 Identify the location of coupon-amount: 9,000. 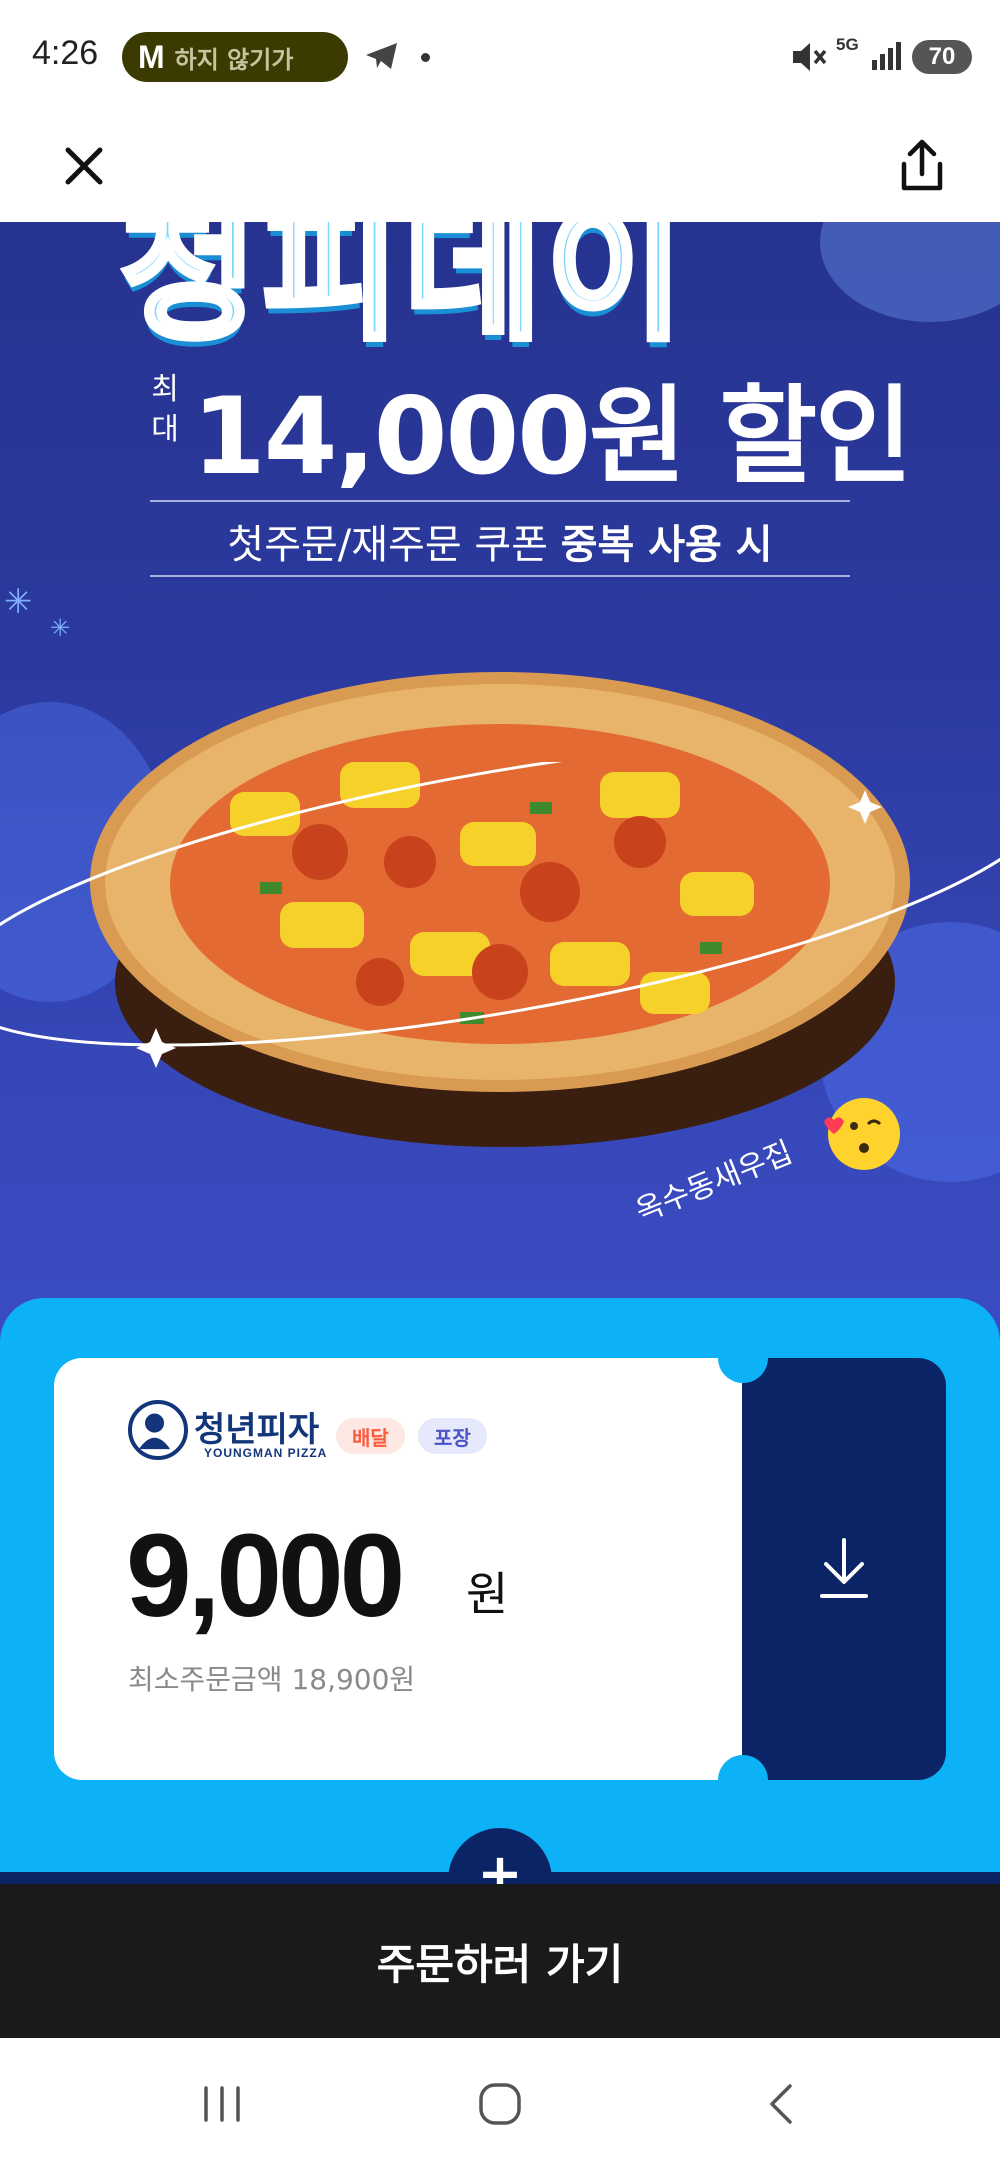
(265, 1576).